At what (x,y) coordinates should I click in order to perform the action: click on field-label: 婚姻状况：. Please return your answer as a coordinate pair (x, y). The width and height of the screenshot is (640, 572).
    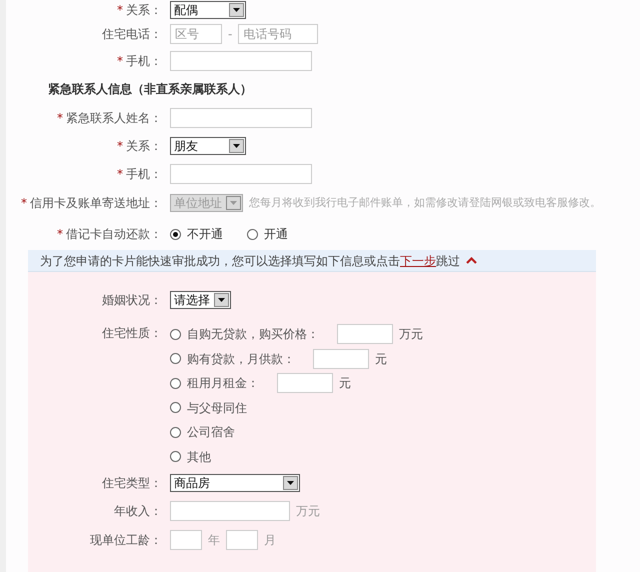
    Looking at the image, I should click on (132, 300).